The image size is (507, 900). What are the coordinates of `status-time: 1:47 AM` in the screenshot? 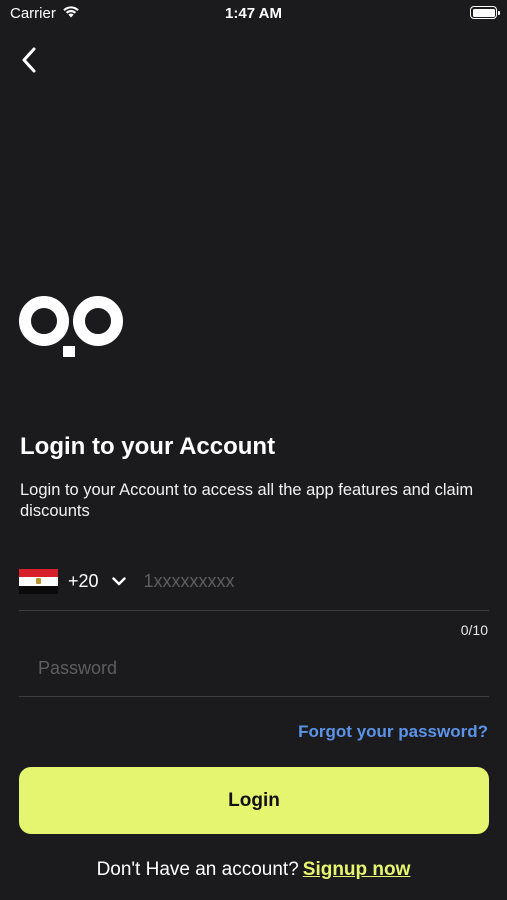 It's located at (253, 13).